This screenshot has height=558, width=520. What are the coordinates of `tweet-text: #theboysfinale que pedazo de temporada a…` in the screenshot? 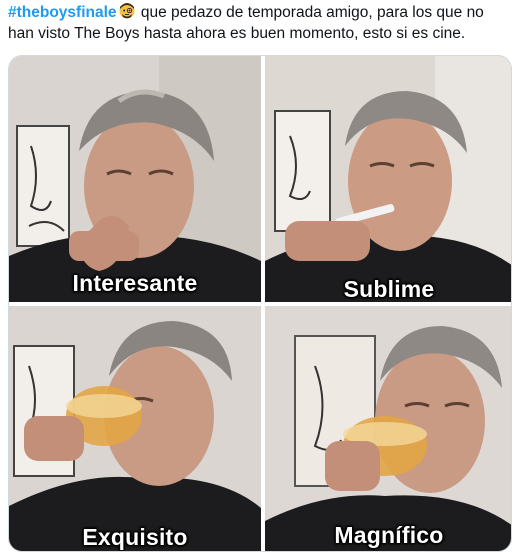 It's located at (260, 23).